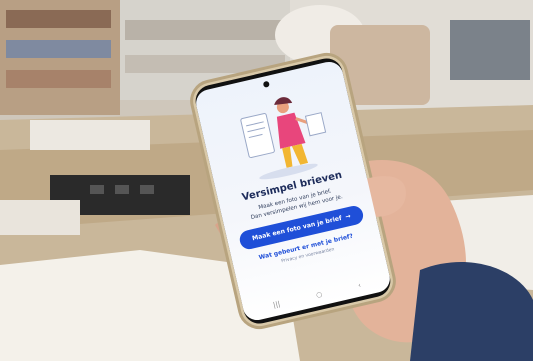  I want to click on recent-apps-icon: |||, so click(276, 304).